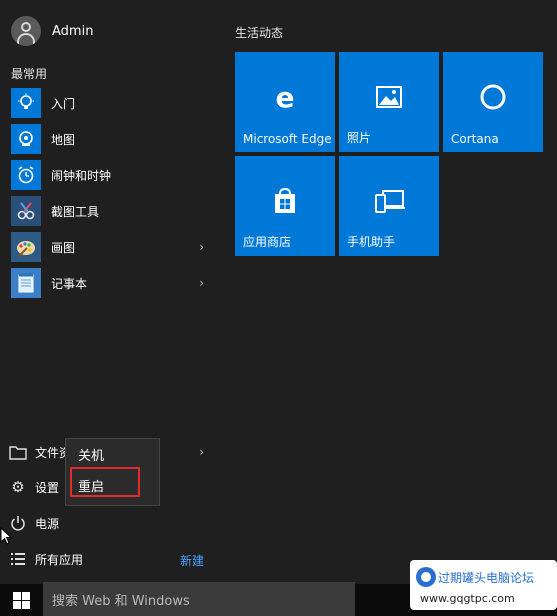  Describe the element at coordinates (267, 242) in the screenshot. I see `tile-label: 应用商店` at that location.